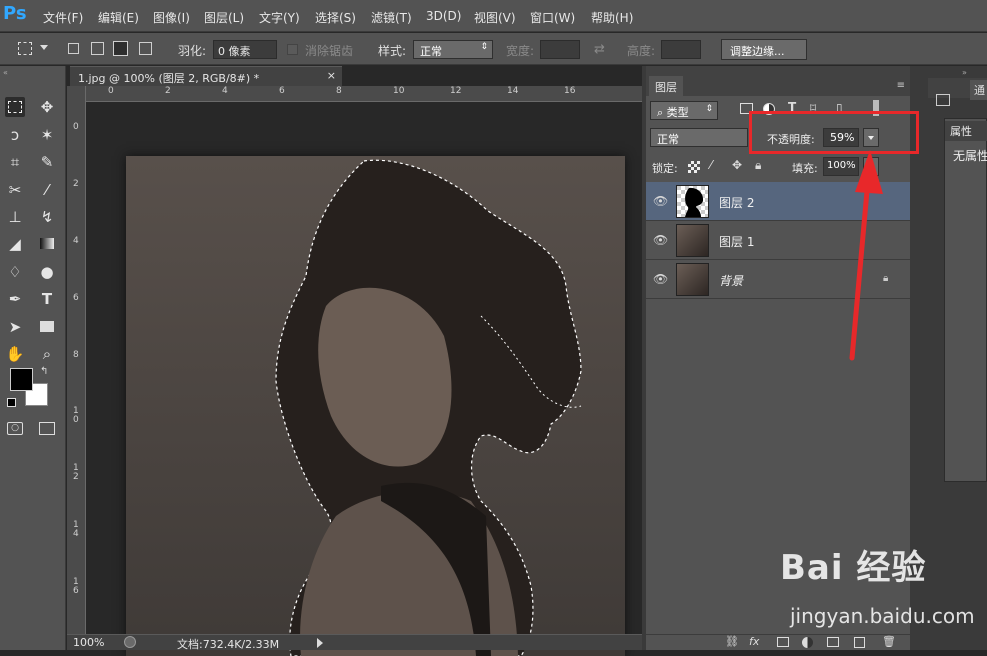 This screenshot has height=656, width=987. What do you see at coordinates (783, 642) in the screenshot?
I see `add-mask-icon` at bounding box center [783, 642].